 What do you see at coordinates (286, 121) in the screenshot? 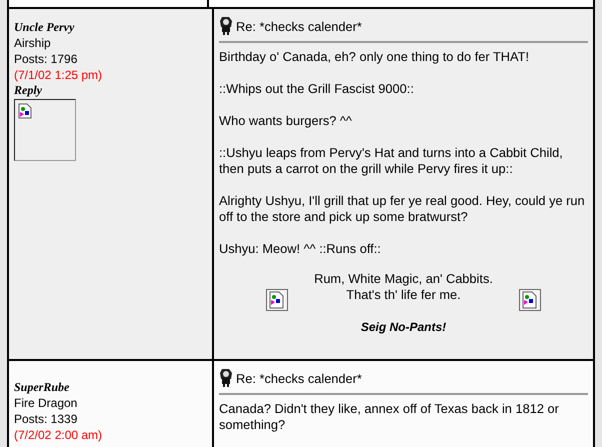
I see `post-paragraph: Who wants burgers? ^^` at bounding box center [286, 121].